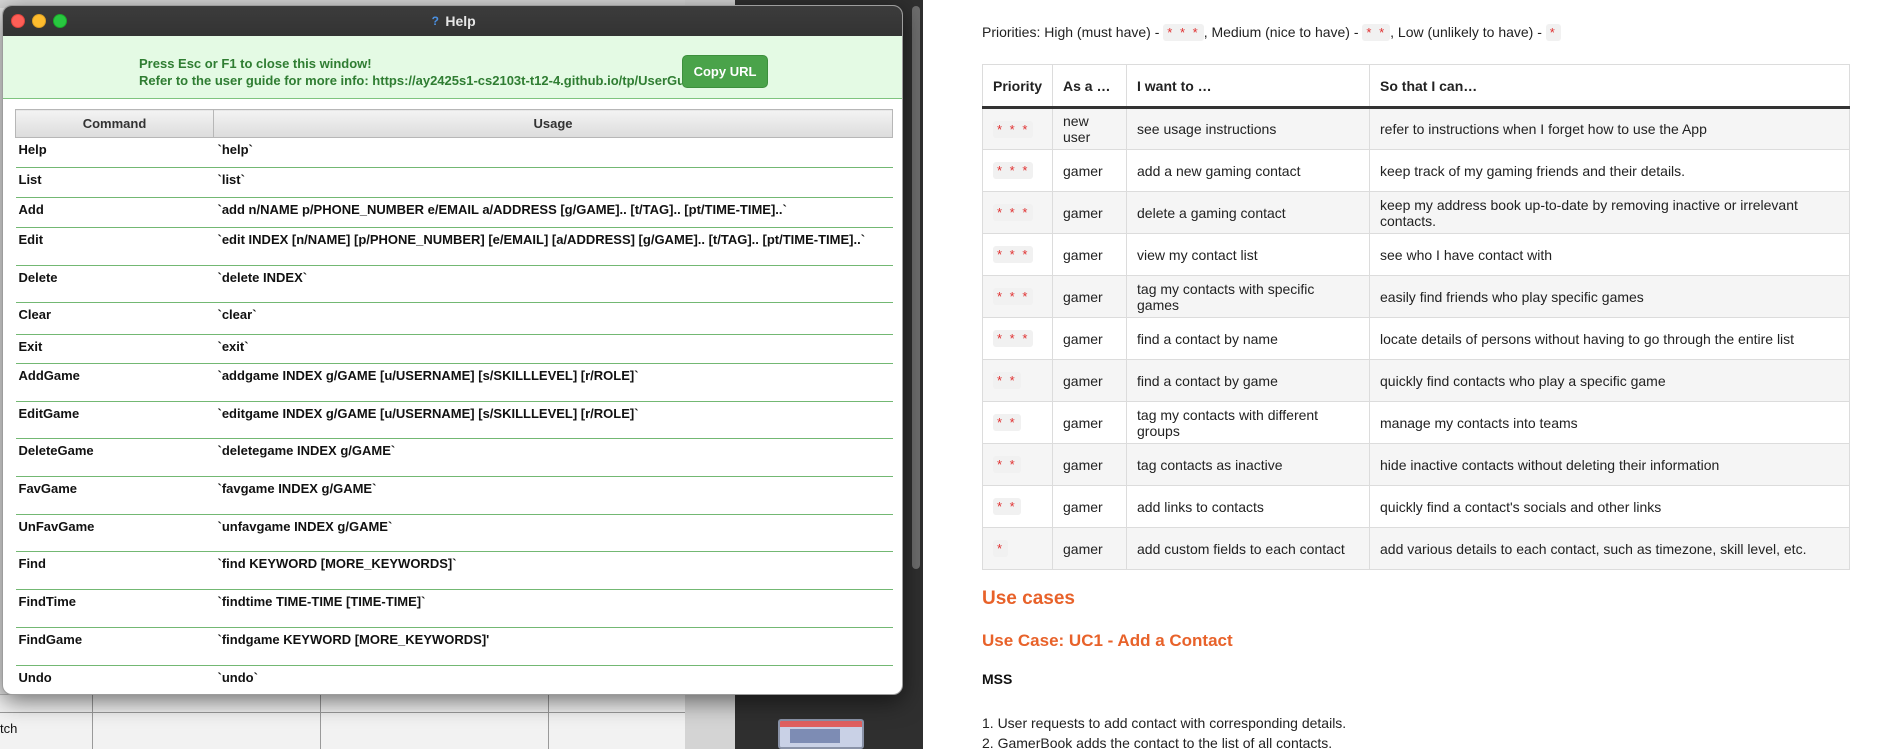  What do you see at coordinates (1248, 254) in the screenshot?
I see `want-cell: view my contact list` at bounding box center [1248, 254].